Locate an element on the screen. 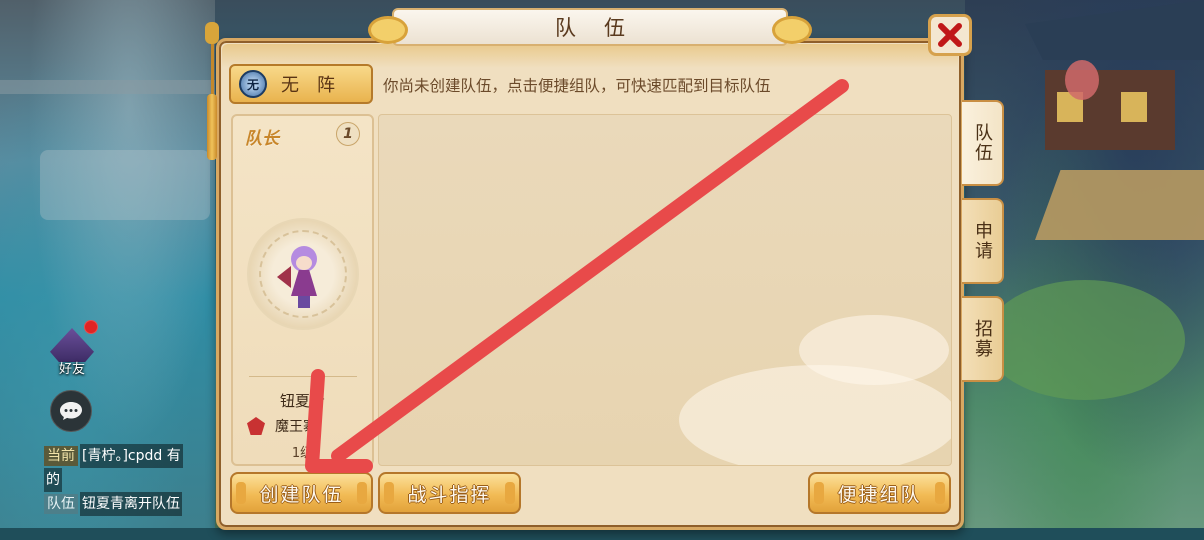 The width and height of the screenshot is (1204, 540). character-face is located at coordinates (304, 263).